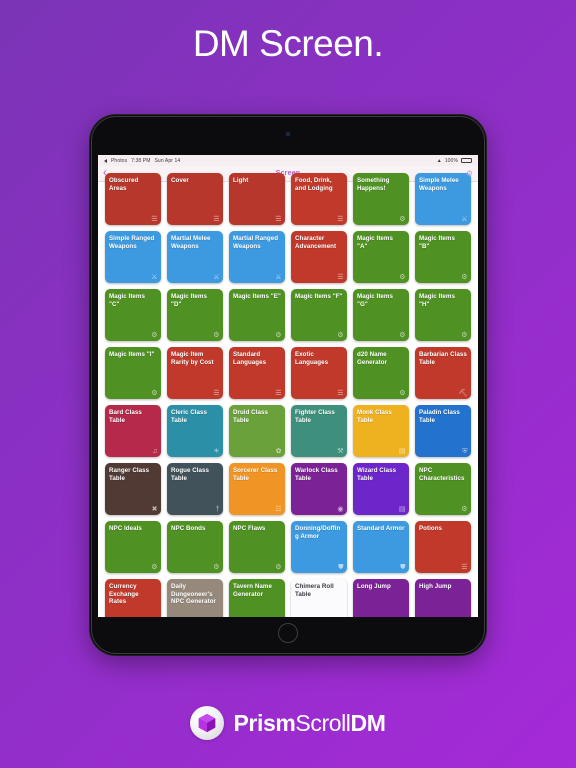  Describe the element at coordinates (319, 489) in the screenshot. I see `tile-warlock-class-table: Warlock Class Table ◉` at that location.